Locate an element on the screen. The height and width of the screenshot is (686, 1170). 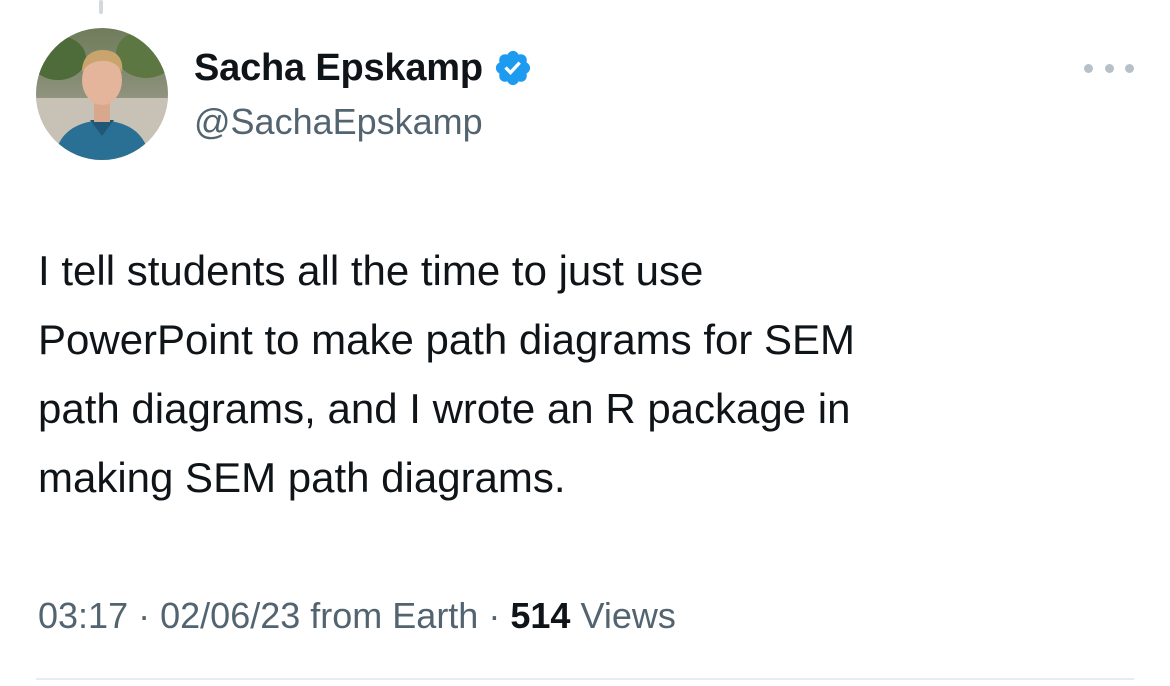
tweet-text-line: I tell students all the time to just use is located at coordinates (371, 270).